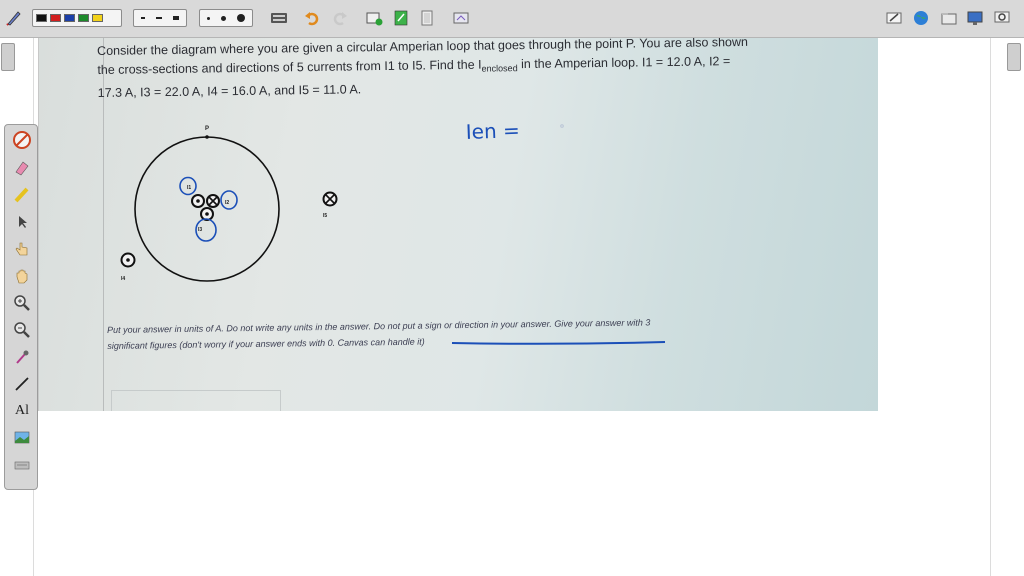  I want to click on right-panel-toggle, so click(1014, 57).